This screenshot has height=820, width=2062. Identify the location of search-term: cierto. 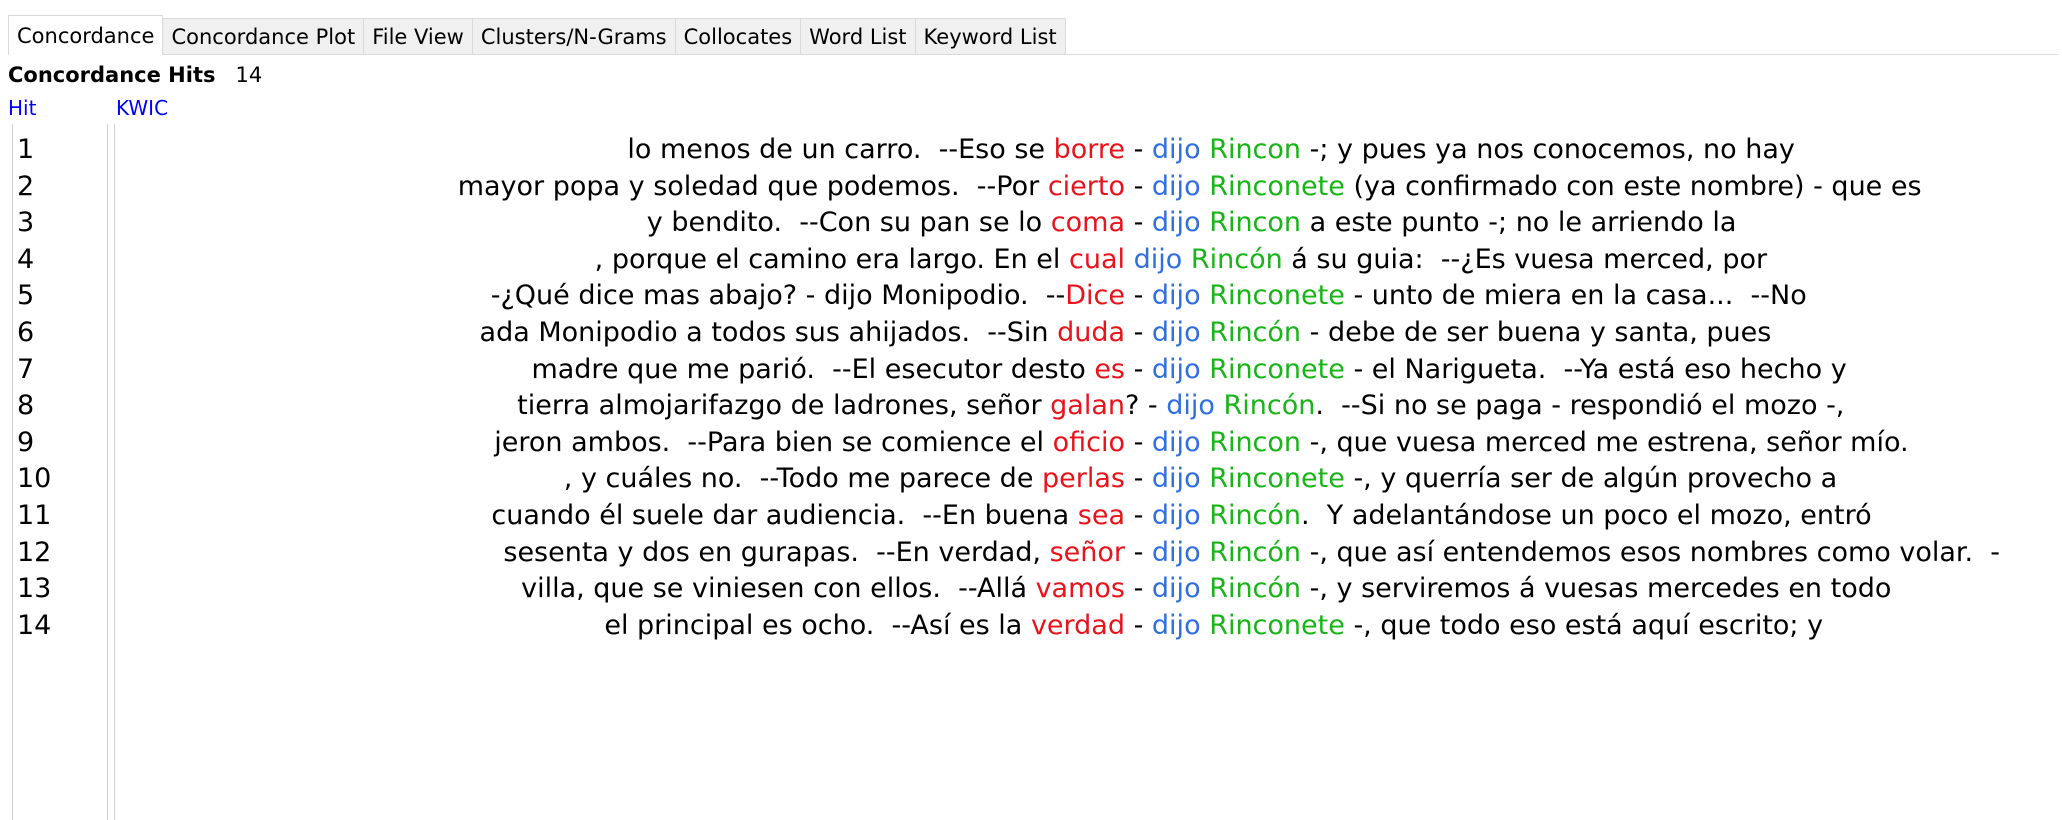
(1086, 186).